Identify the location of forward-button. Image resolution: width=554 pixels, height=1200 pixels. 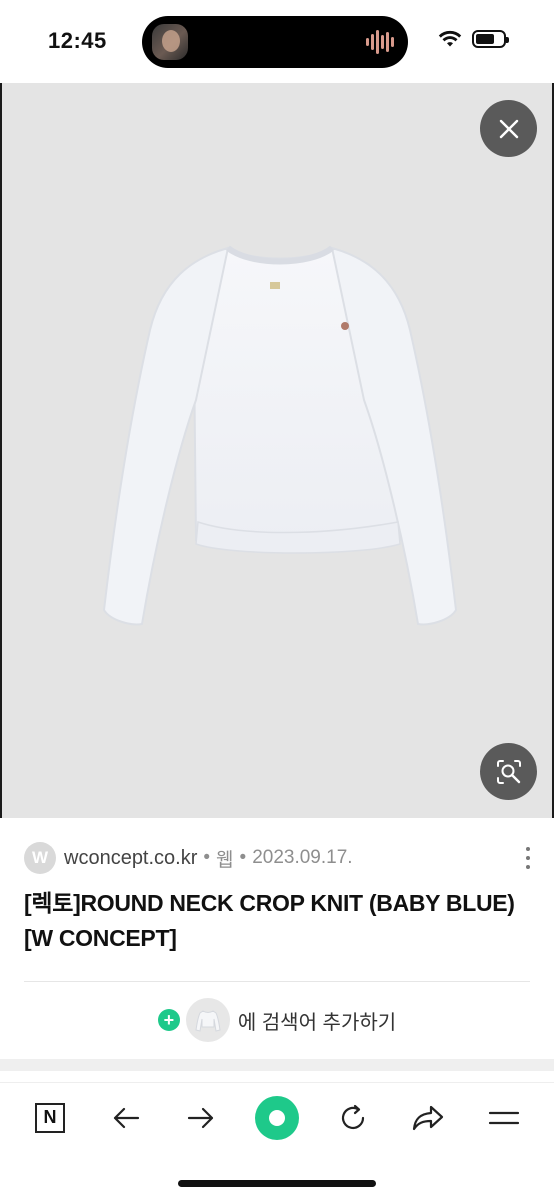
(201, 1118).